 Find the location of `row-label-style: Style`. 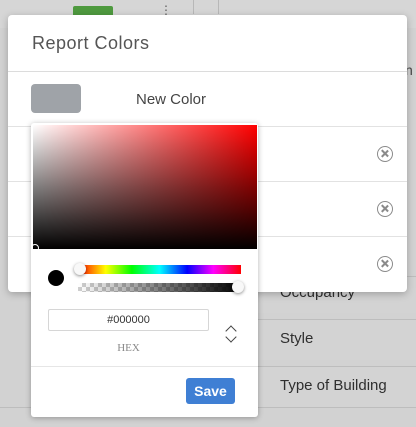

row-label-style: Style is located at coordinates (297, 338).